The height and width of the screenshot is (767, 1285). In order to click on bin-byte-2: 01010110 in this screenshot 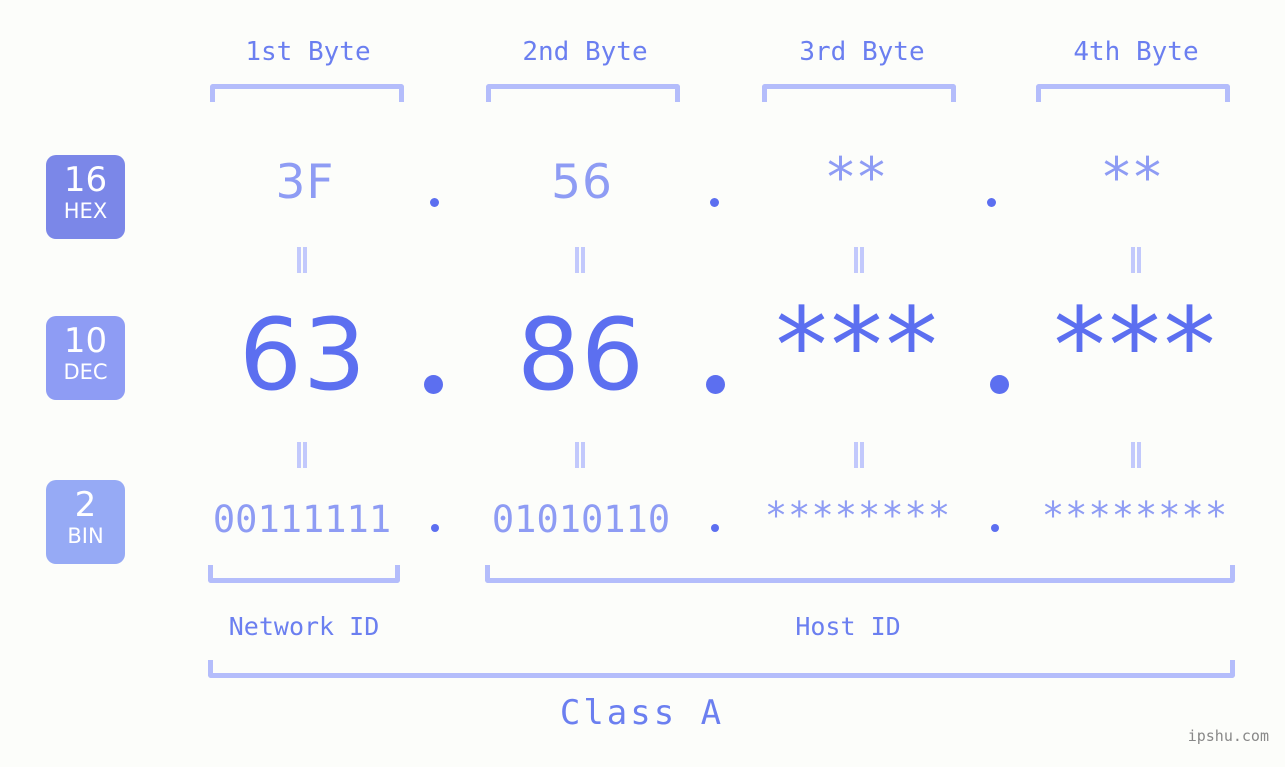, I will do `click(581, 519)`.